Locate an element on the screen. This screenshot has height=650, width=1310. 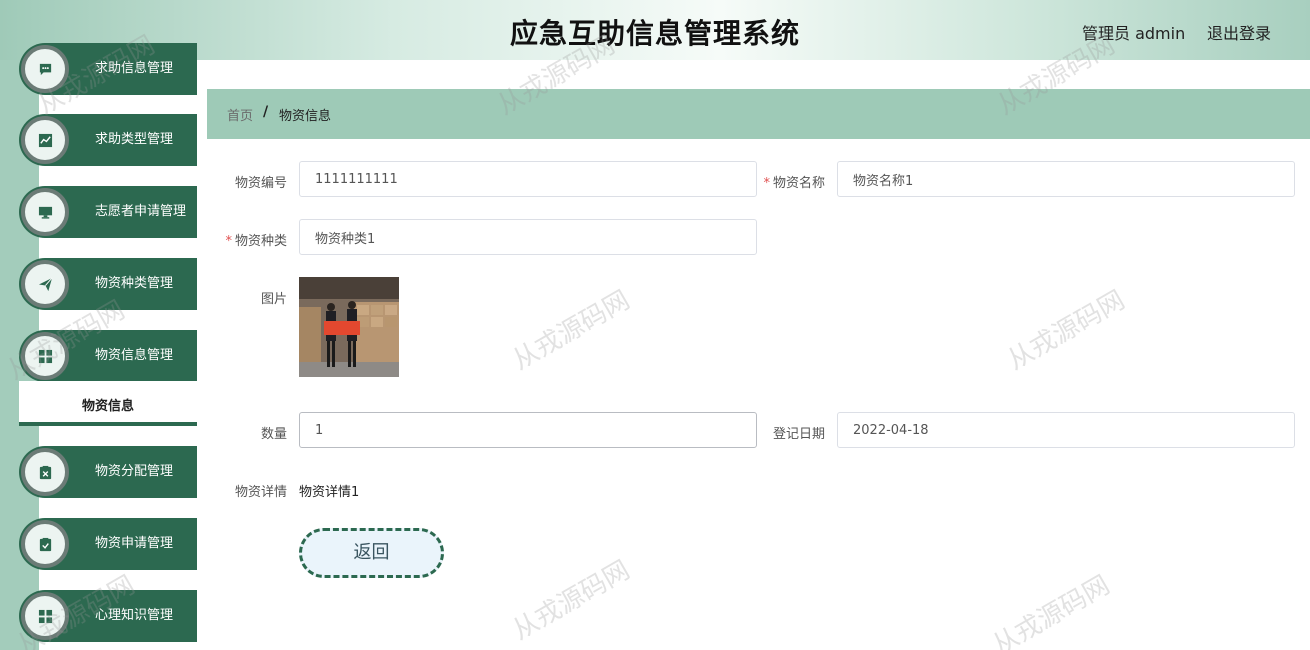
sidebar-item-goods-application: 物资申请管理 is located at coordinates (108, 544).